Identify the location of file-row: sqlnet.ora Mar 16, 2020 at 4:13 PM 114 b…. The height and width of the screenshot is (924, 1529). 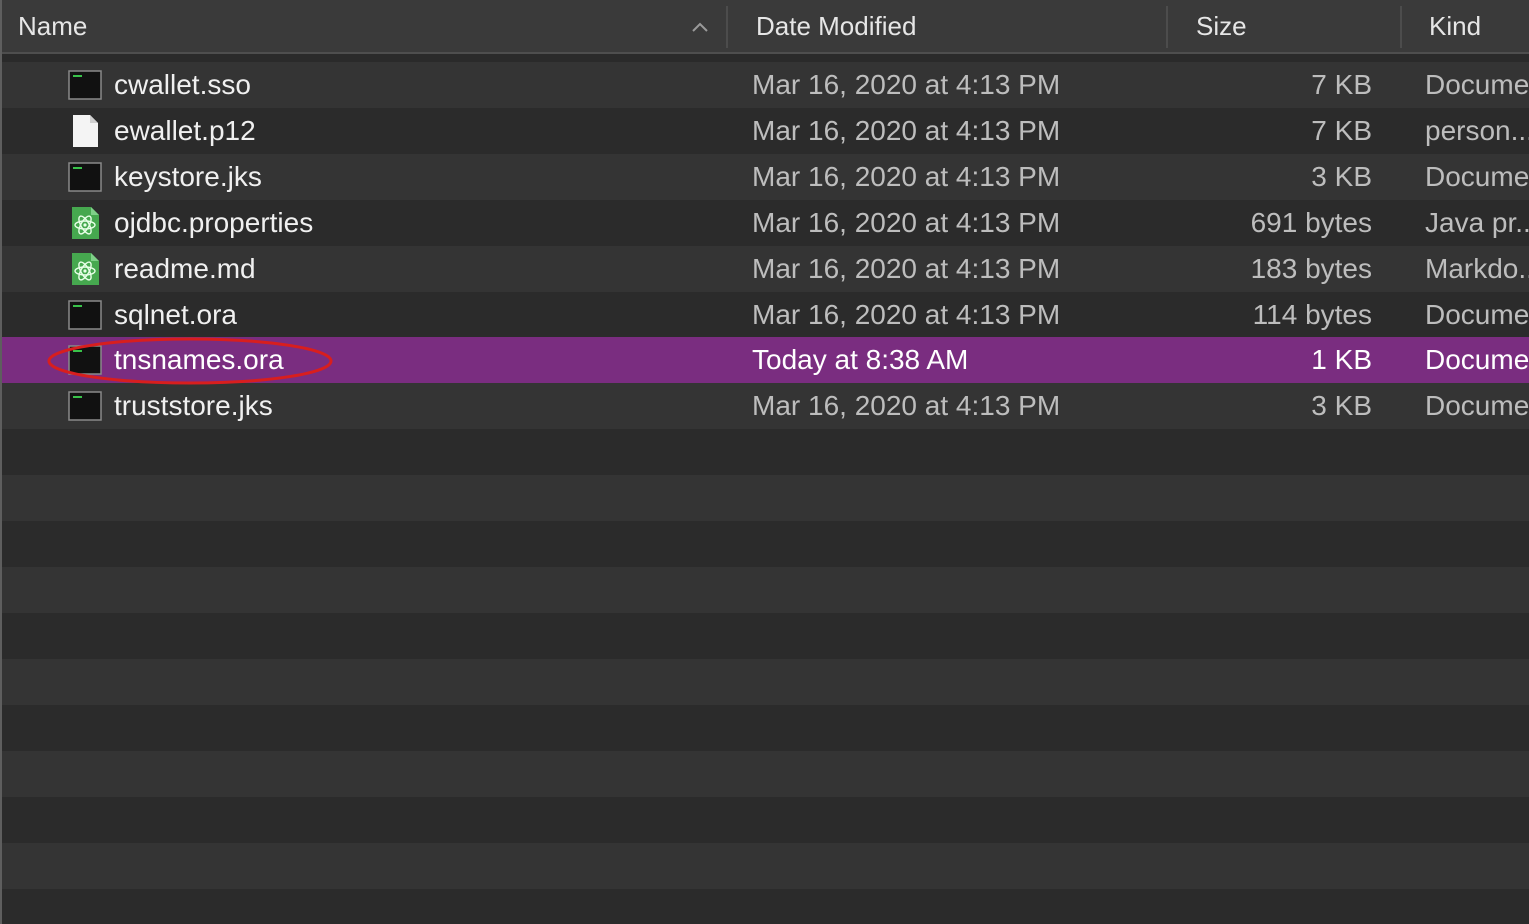
(765, 315).